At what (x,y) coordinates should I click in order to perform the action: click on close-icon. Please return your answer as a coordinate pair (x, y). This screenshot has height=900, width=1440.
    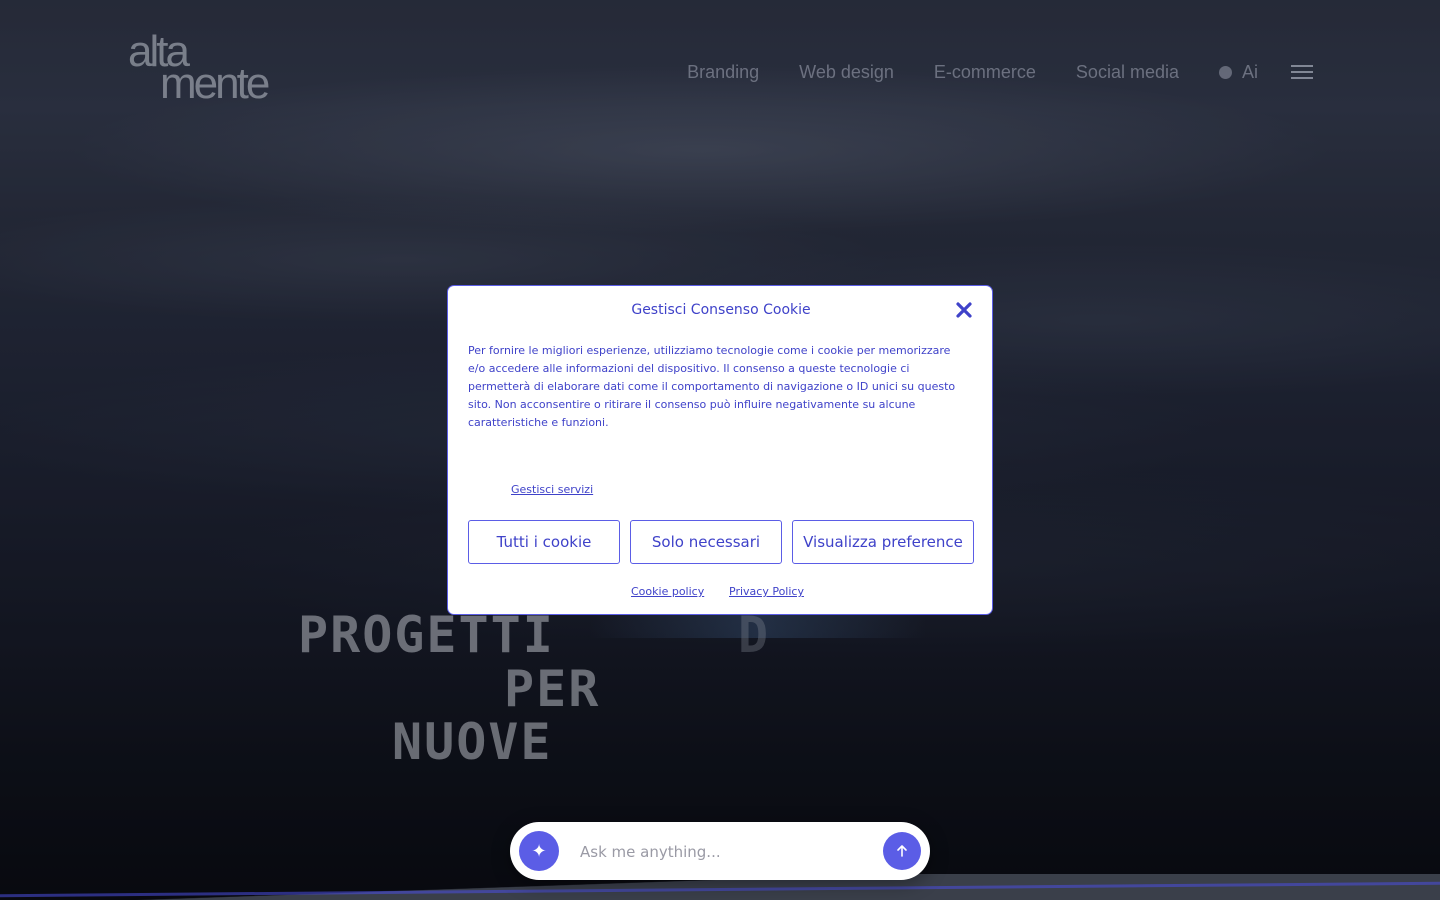
    Looking at the image, I should click on (964, 310).